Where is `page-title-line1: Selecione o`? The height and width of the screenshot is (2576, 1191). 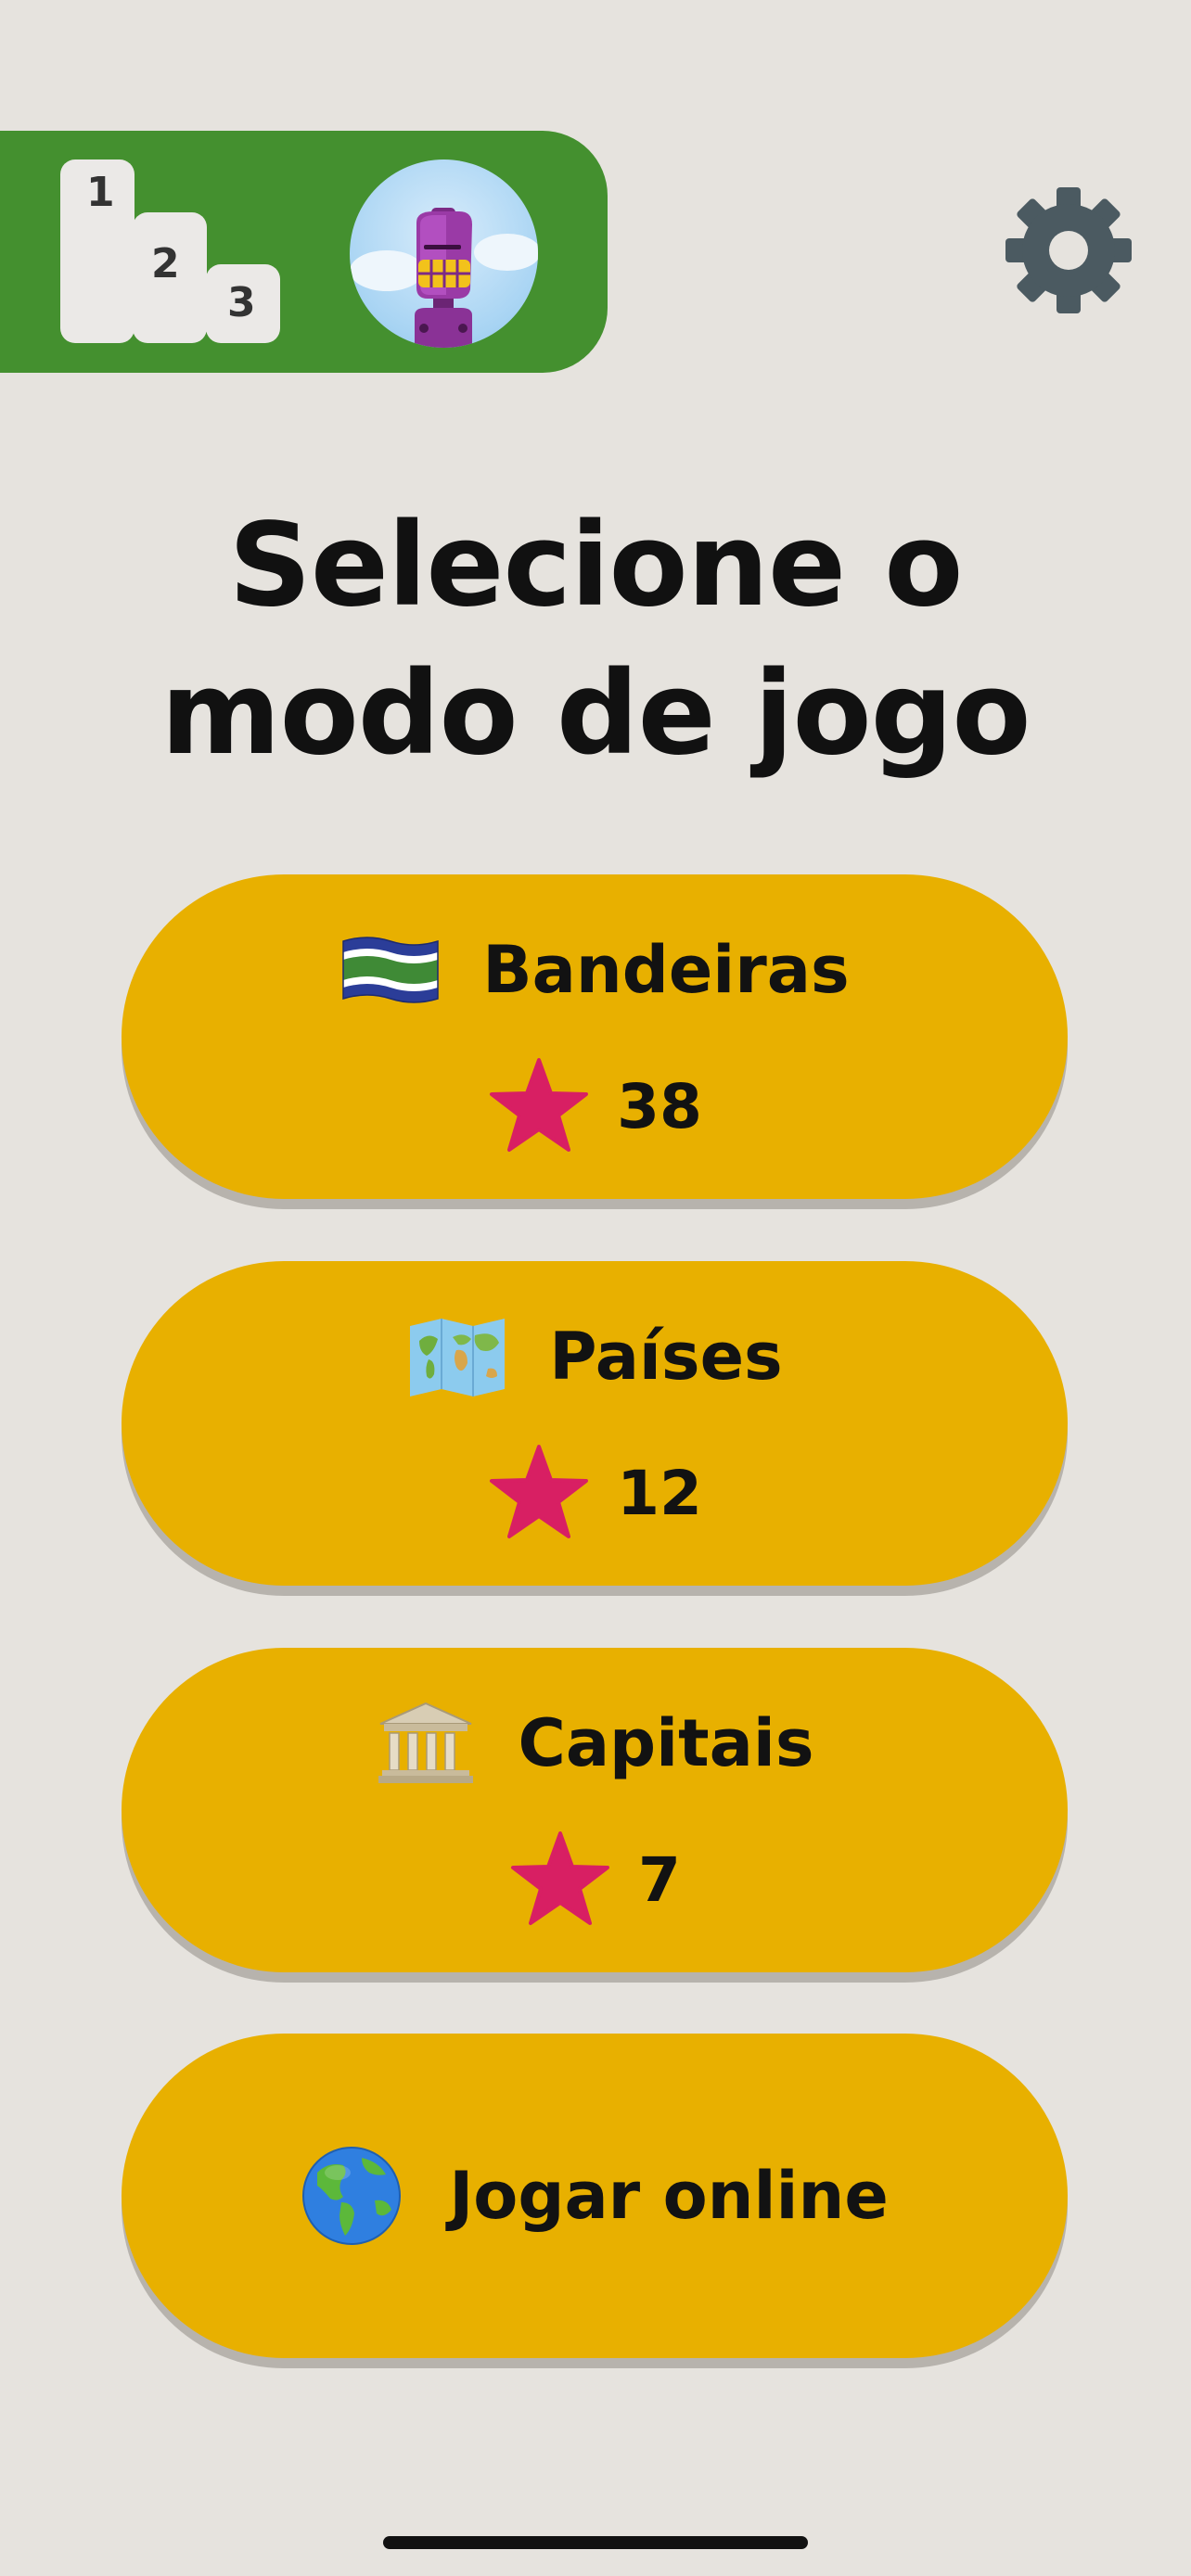 page-title-line1: Selecione o is located at coordinates (596, 565).